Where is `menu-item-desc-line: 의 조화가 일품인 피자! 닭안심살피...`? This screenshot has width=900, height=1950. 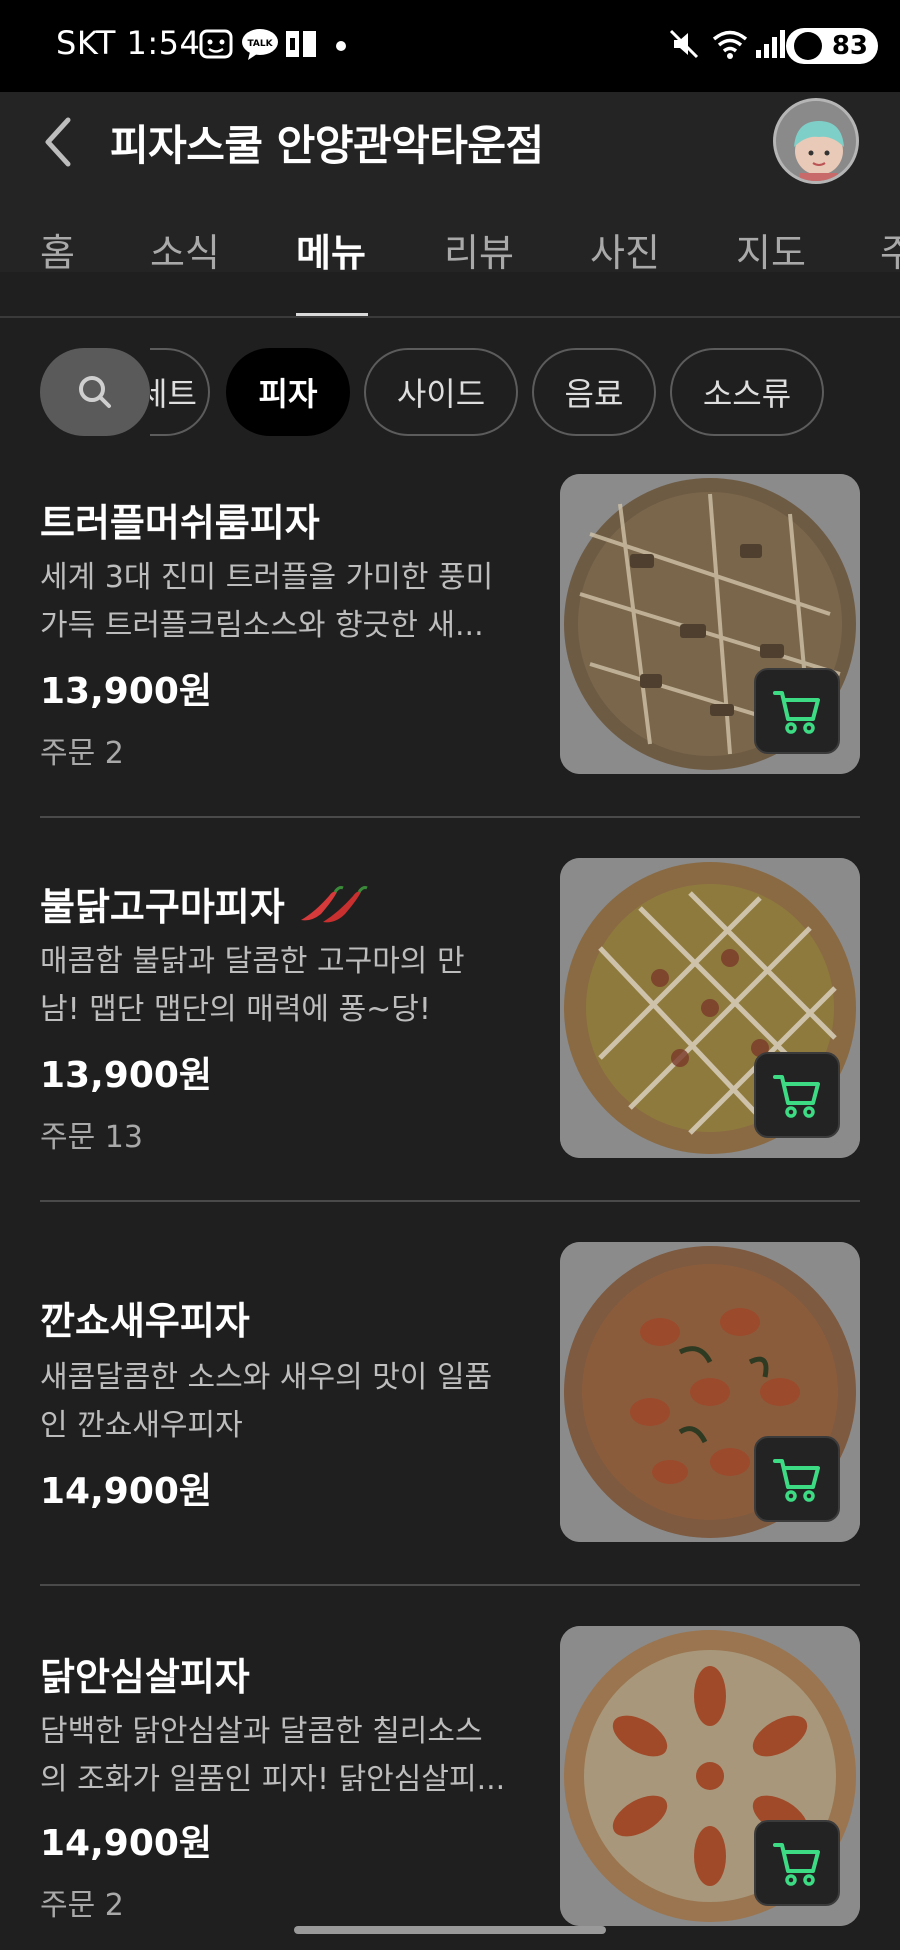 menu-item-desc-line: 의 조화가 일품인 피자! 닭안심살피... is located at coordinates (273, 1779).